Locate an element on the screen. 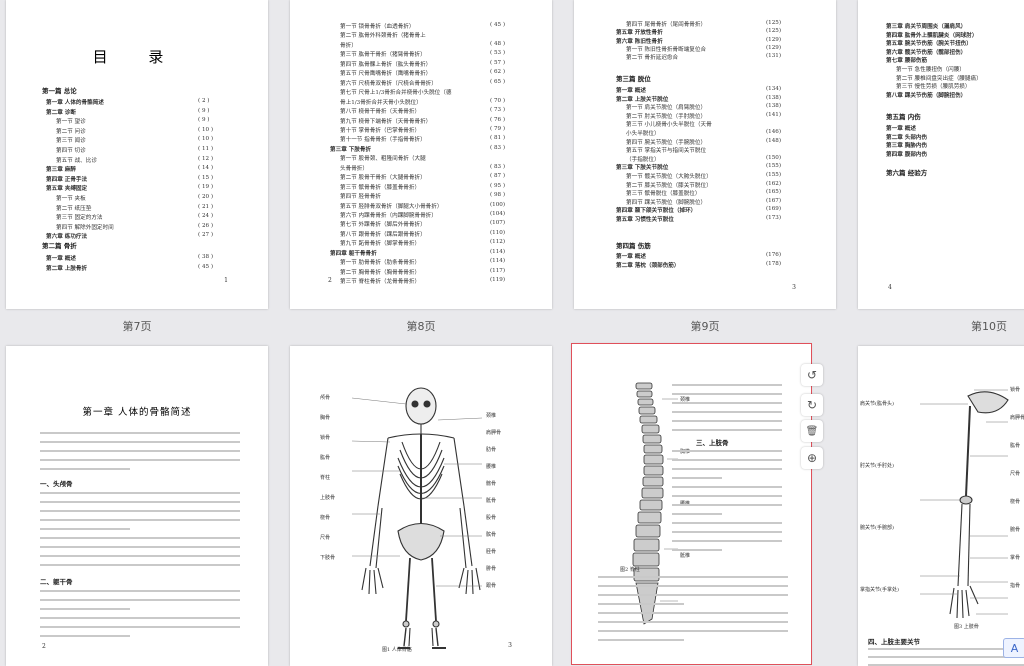  delete-page-button: 🗑 is located at coordinates (812, 431).